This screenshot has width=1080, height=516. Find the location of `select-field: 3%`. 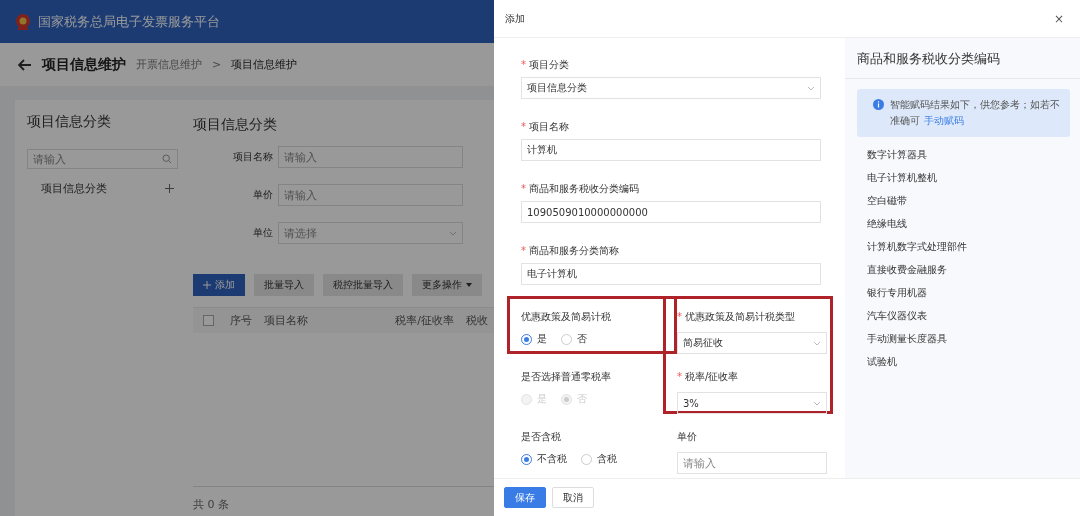

select-field: 3% is located at coordinates (752, 403).